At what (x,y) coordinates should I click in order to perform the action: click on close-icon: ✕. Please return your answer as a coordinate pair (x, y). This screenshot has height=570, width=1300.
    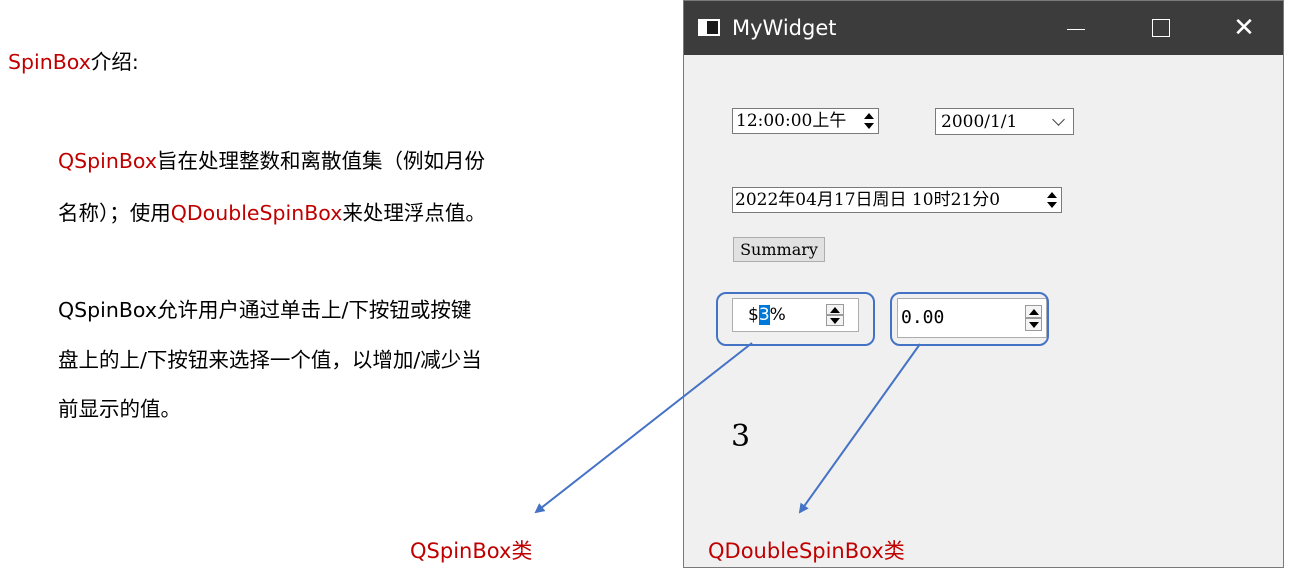
    Looking at the image, I should click on (1244, 28).